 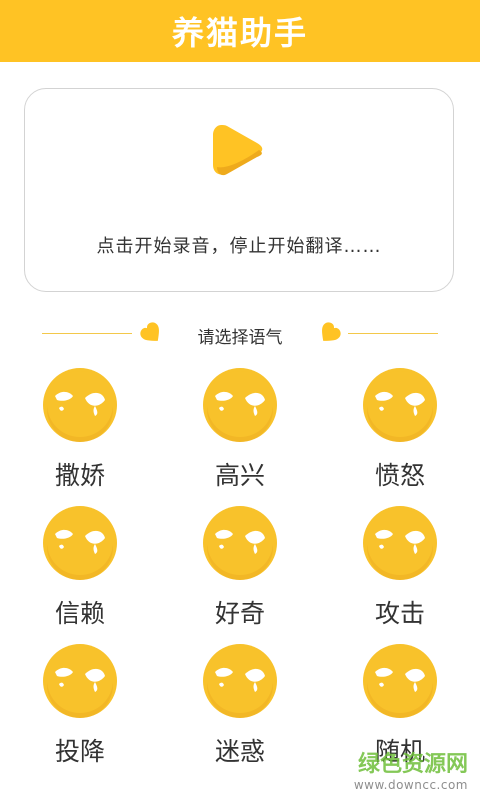 What do you see at coordinates (393, 333) in the screenshot?
I see `divider-line-right` at bounding box center [393, 333].